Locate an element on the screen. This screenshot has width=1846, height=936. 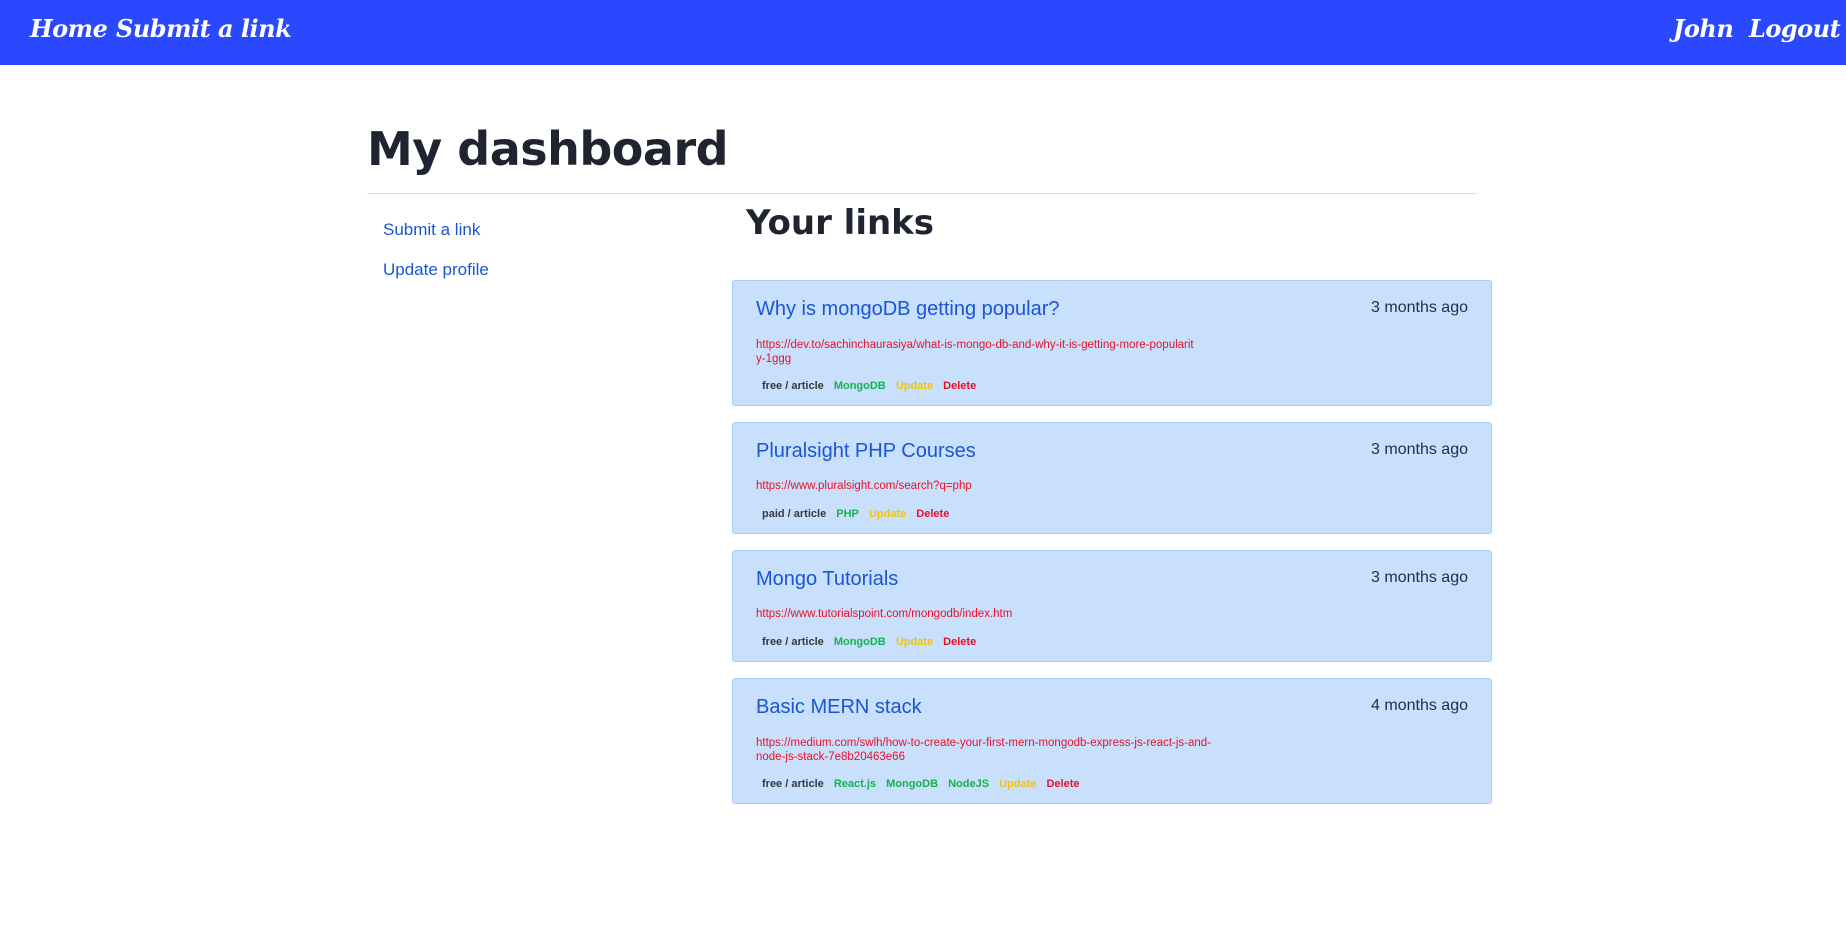
topic-tag: PHP is located at coordinates (847, 514).